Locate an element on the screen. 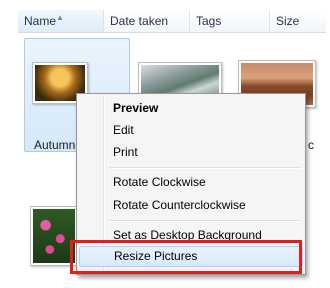  menu-item-rotate-clockwise: Rotate Clockwise is located at coordinates (191, 182).